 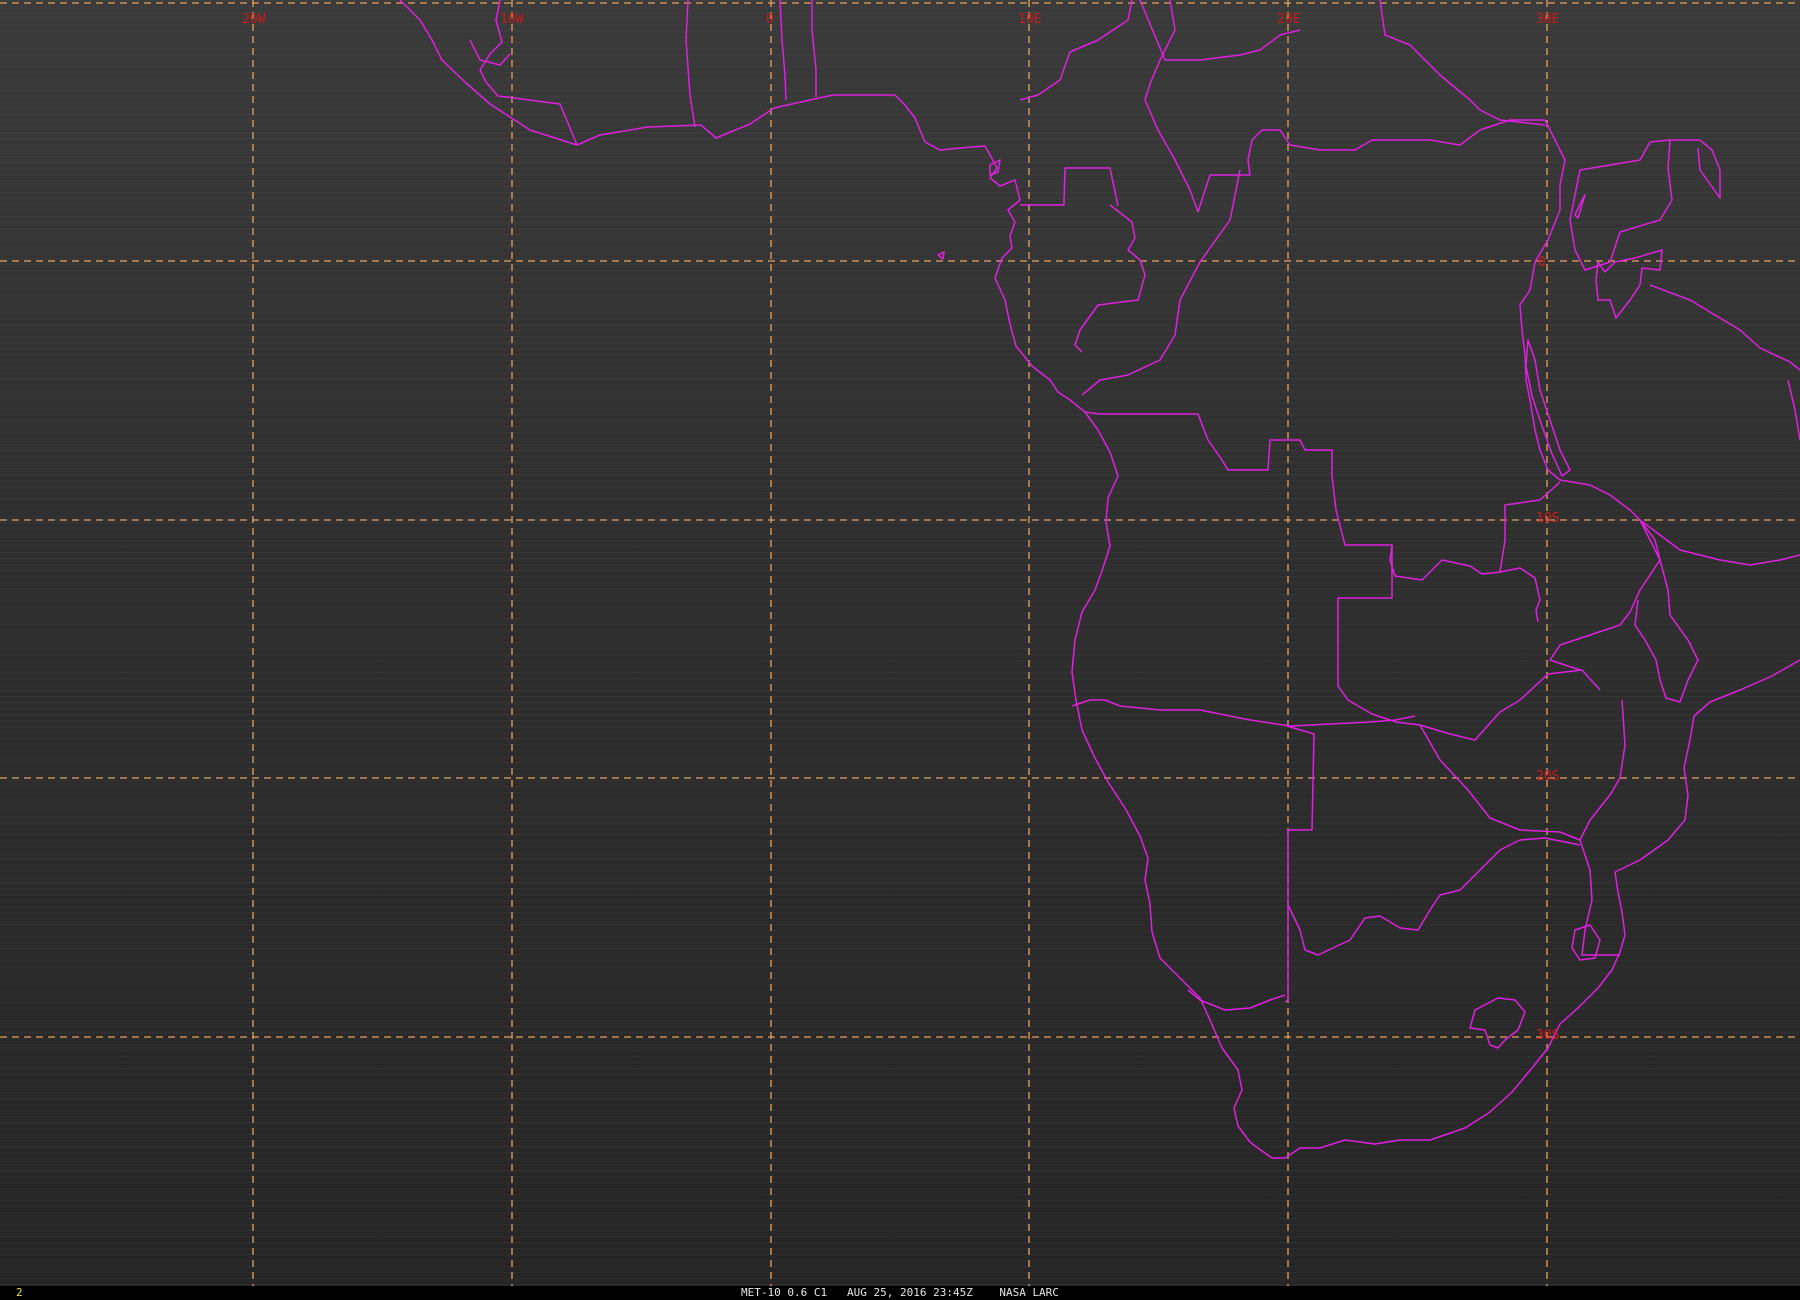 What do you see at coordinates (1530, 527) in the screenshot?
I see `border-zambia-north` at bounding box center [1530, 527].